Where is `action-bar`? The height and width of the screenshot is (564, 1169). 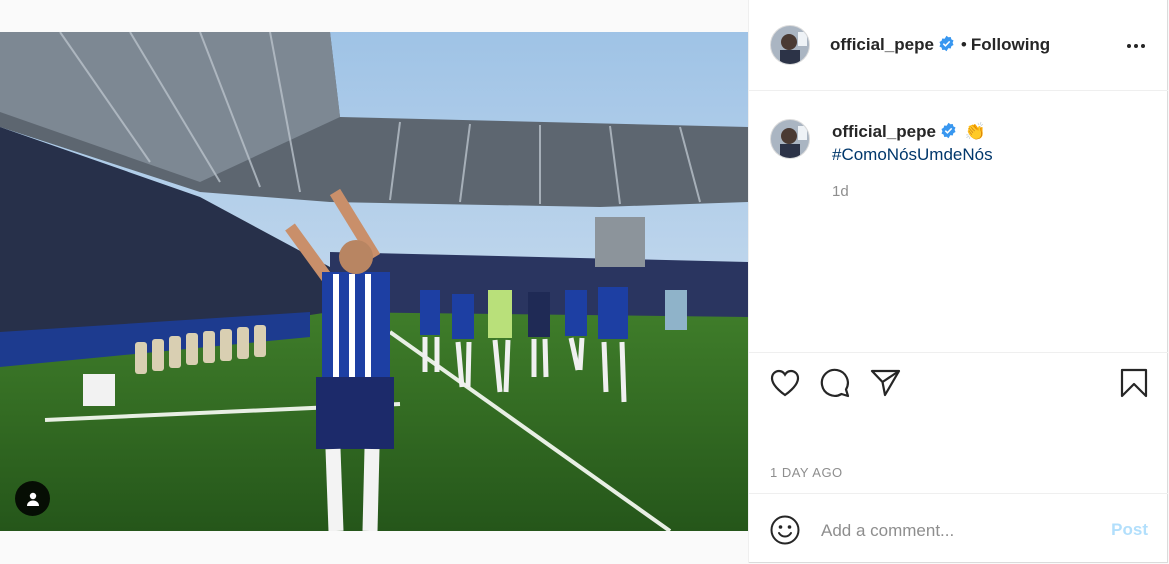
action-bar is located at coordinates (958, 383).